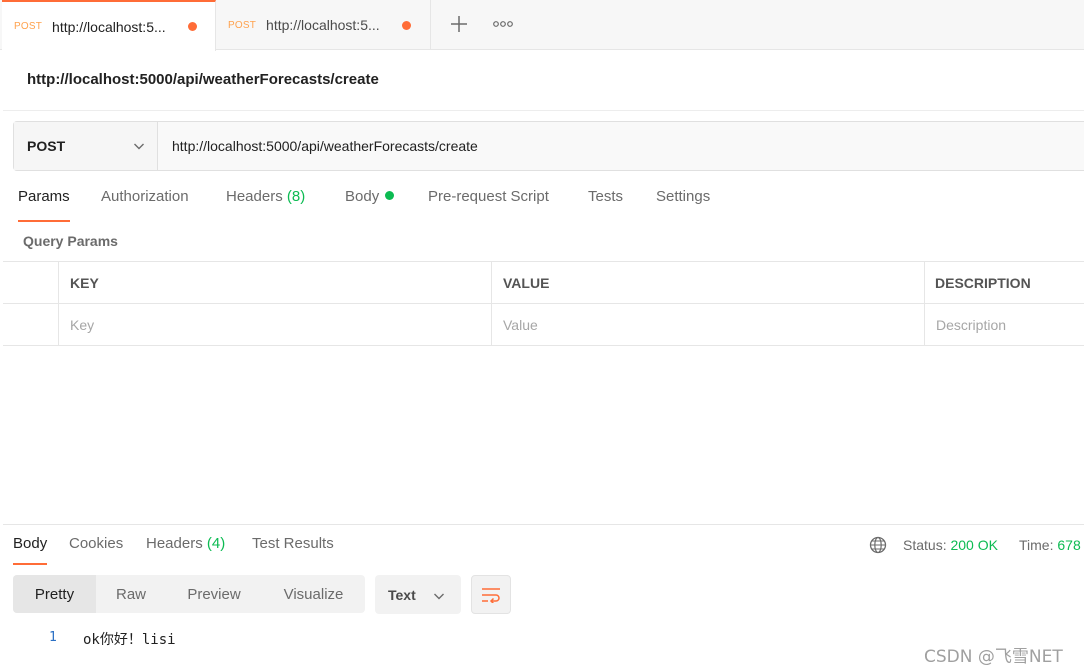 This screenshot has height=671, width=1084. What do you see at coordinates (84, 282) in the screenshot?
I see `column-header-key: KEY` at bounding box center [84, 282].